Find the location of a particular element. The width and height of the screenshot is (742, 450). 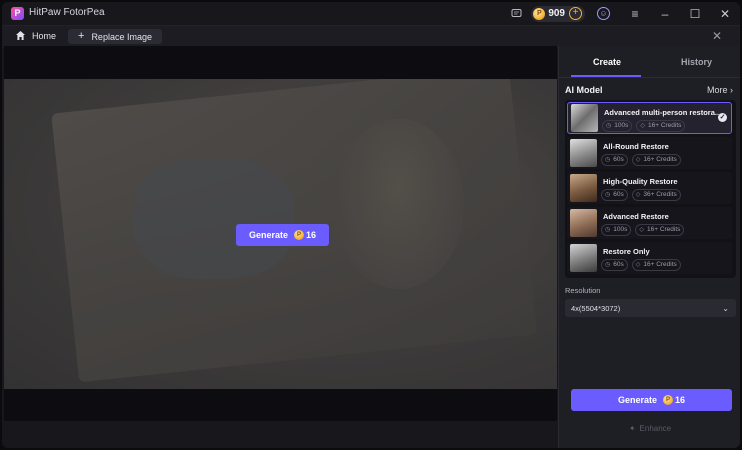

editor-toolbar: Home + Replace Image ✕ is located at coordinates (371, 36).